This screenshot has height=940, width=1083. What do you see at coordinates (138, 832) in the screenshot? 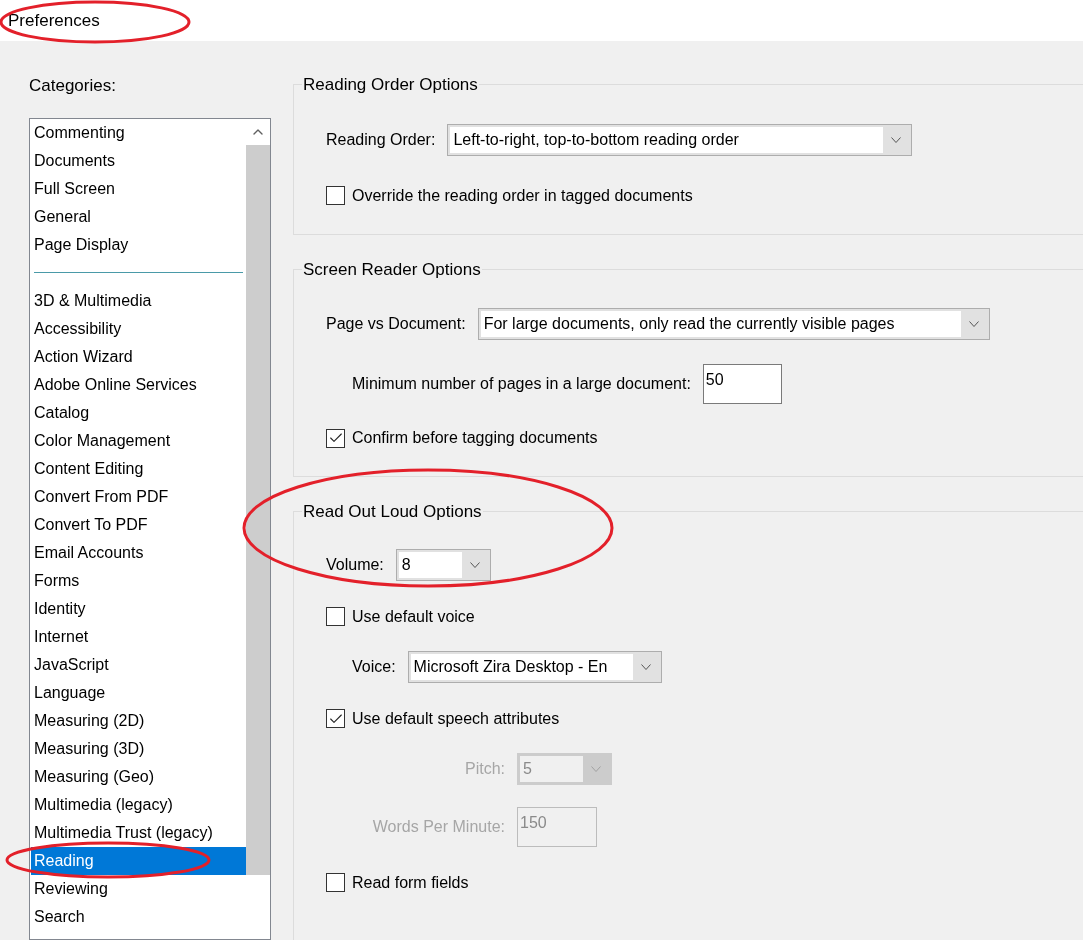
I see `category-item: Multimedia Trust (legacy)` at bounding box center [138, 832].